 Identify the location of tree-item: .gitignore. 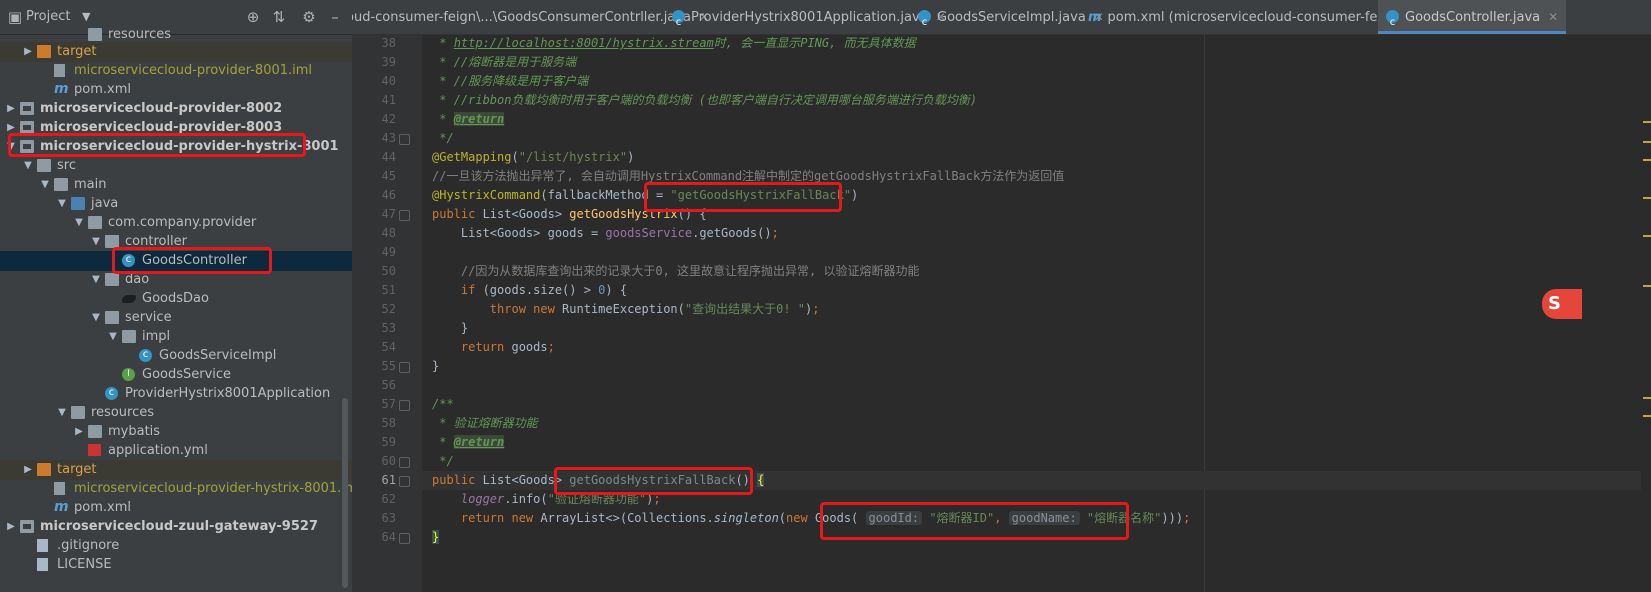
(176, 546).